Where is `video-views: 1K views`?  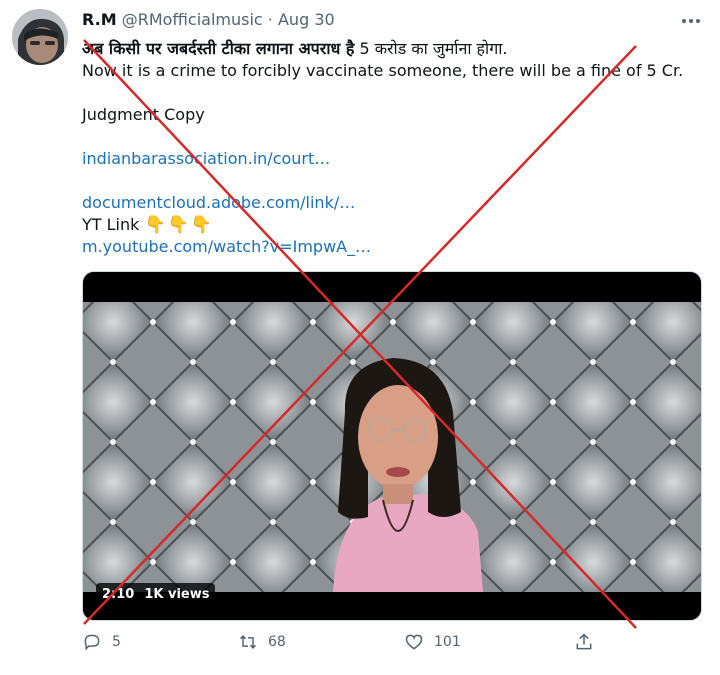 video-views: 1K views is located at coordinates (177, 594).